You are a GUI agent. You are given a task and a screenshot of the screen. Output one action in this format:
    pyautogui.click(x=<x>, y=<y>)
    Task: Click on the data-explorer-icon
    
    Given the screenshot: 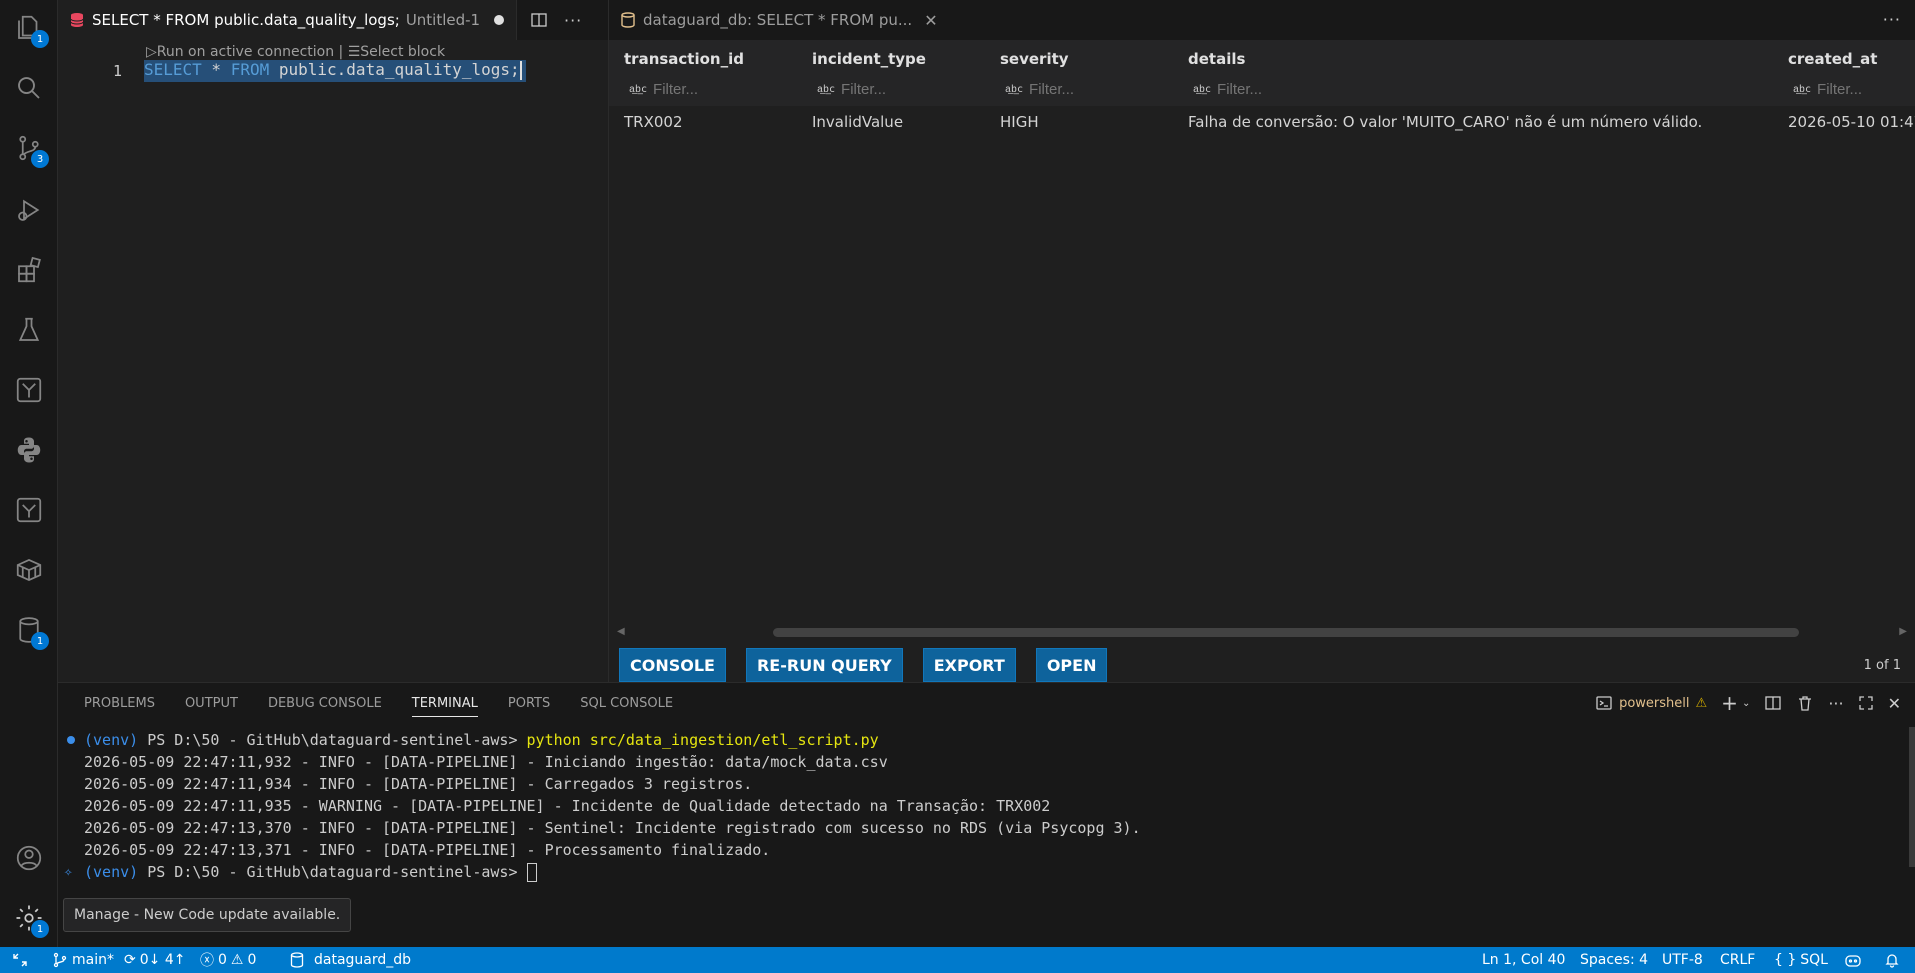 What is the action you would take?
    pyautogui.click(x=29, y=510)
    